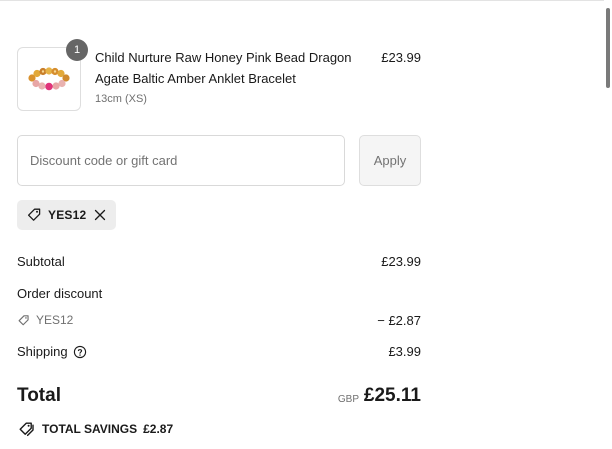  What do you see at coordinates (401, 261) in the screenshot?
I see `subtotal-value: £23.99` at bounding box center [401, 261].